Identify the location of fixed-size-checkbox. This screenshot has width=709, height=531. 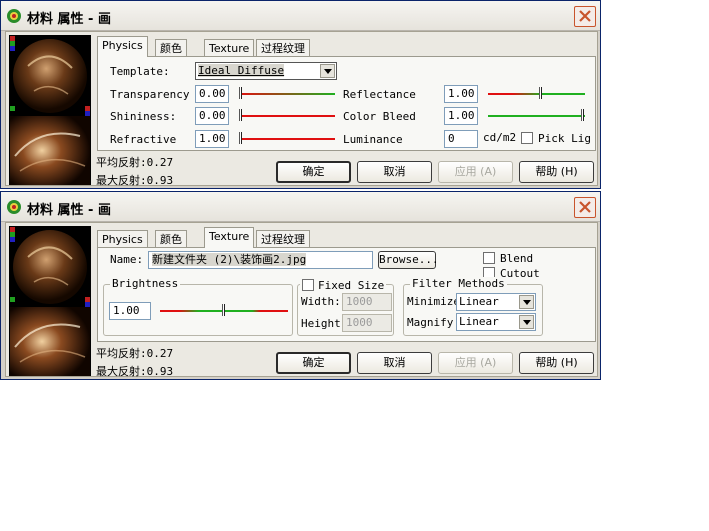
(308, 285).